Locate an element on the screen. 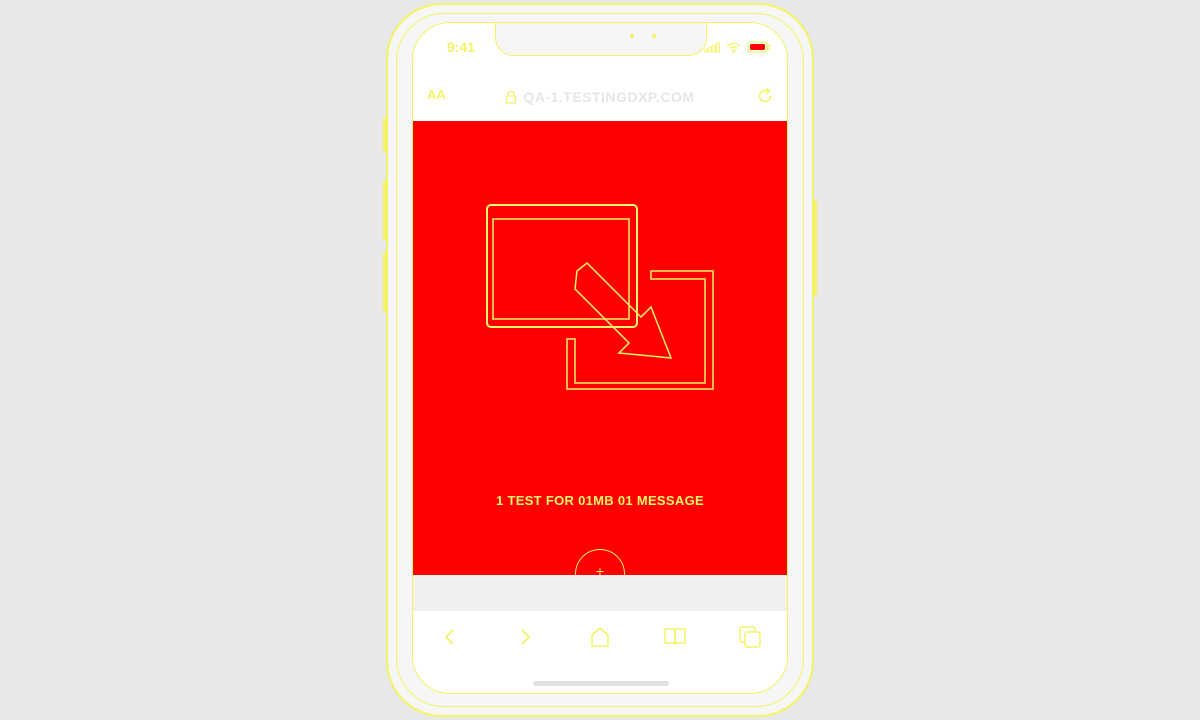  forward-button is located at coordinates (525, 637).